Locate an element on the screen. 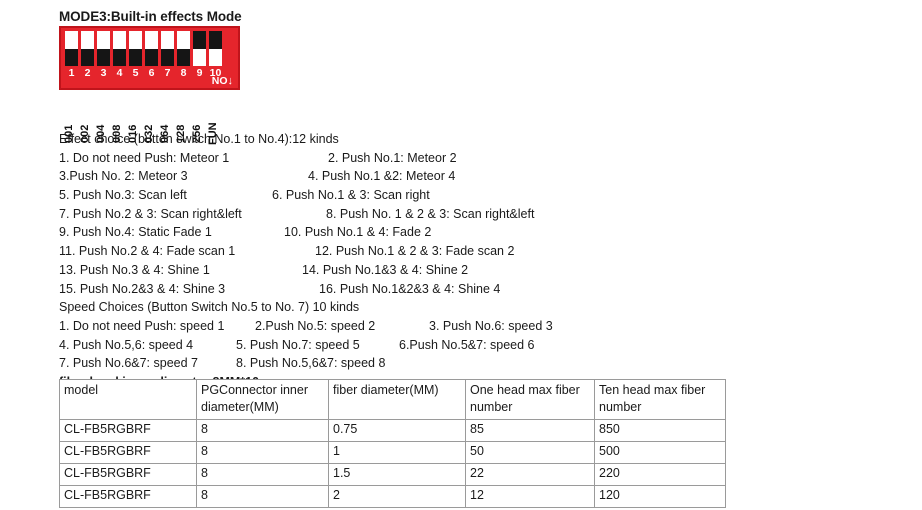  effect-item-right: 10. Push No.1 & 4: Fade 2 is located at coordinates (358, 232).